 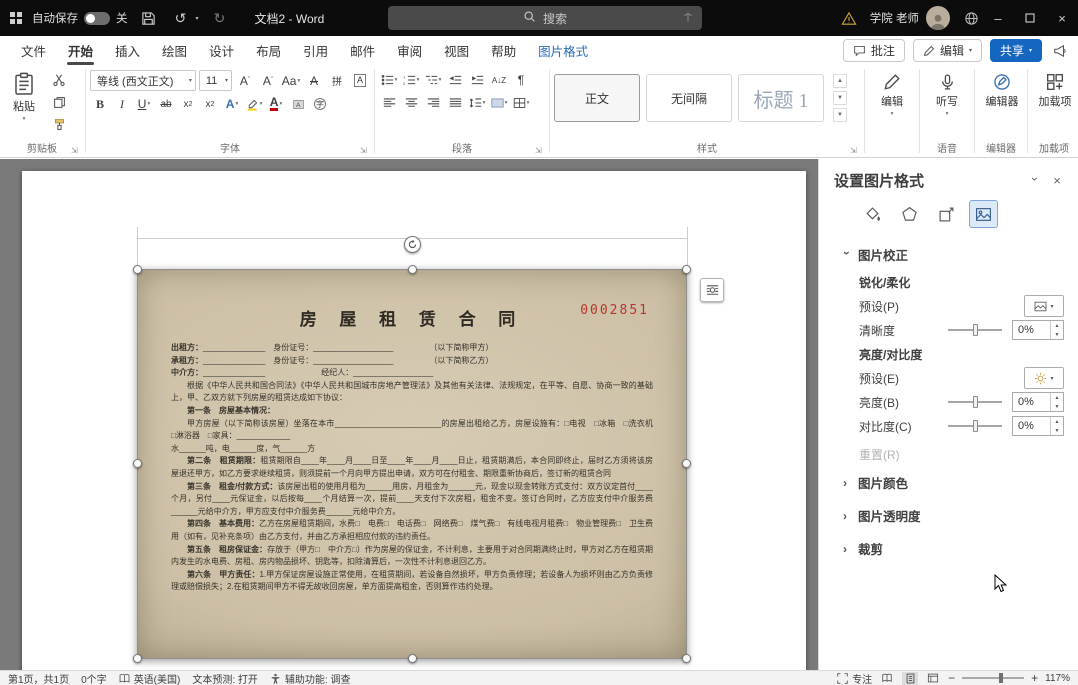 What do you see at coordinates (268, 81) in the screenshot?
I see `shrink-font-button: Aˇ` at bounding box center [268, 81].